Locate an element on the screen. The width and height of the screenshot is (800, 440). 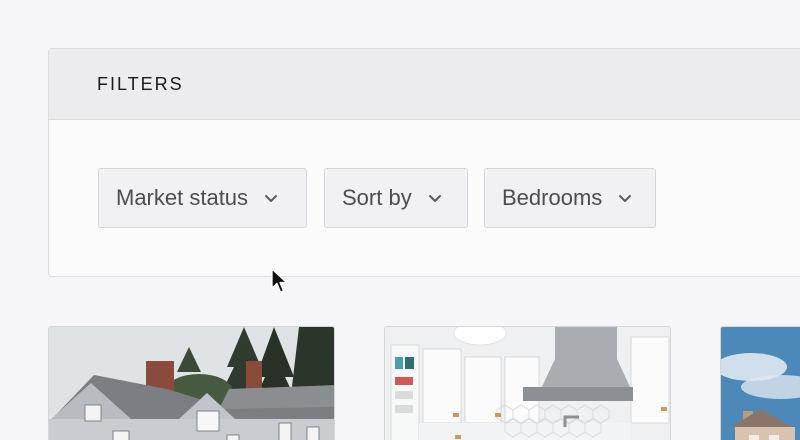
market-status-dropdown: Market status is located at coordinates (202, 198).